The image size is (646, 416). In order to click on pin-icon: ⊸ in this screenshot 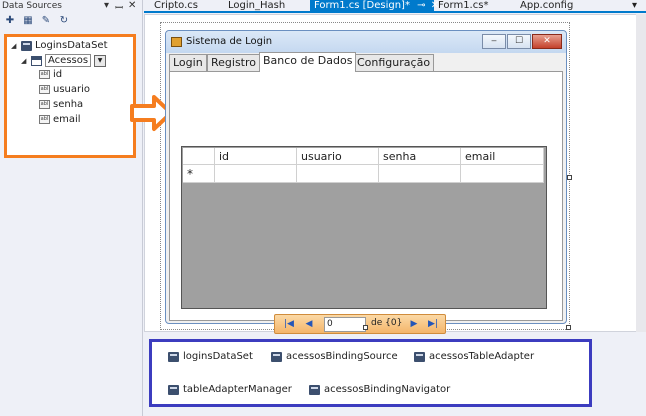, I will do `click(421, 5)`.